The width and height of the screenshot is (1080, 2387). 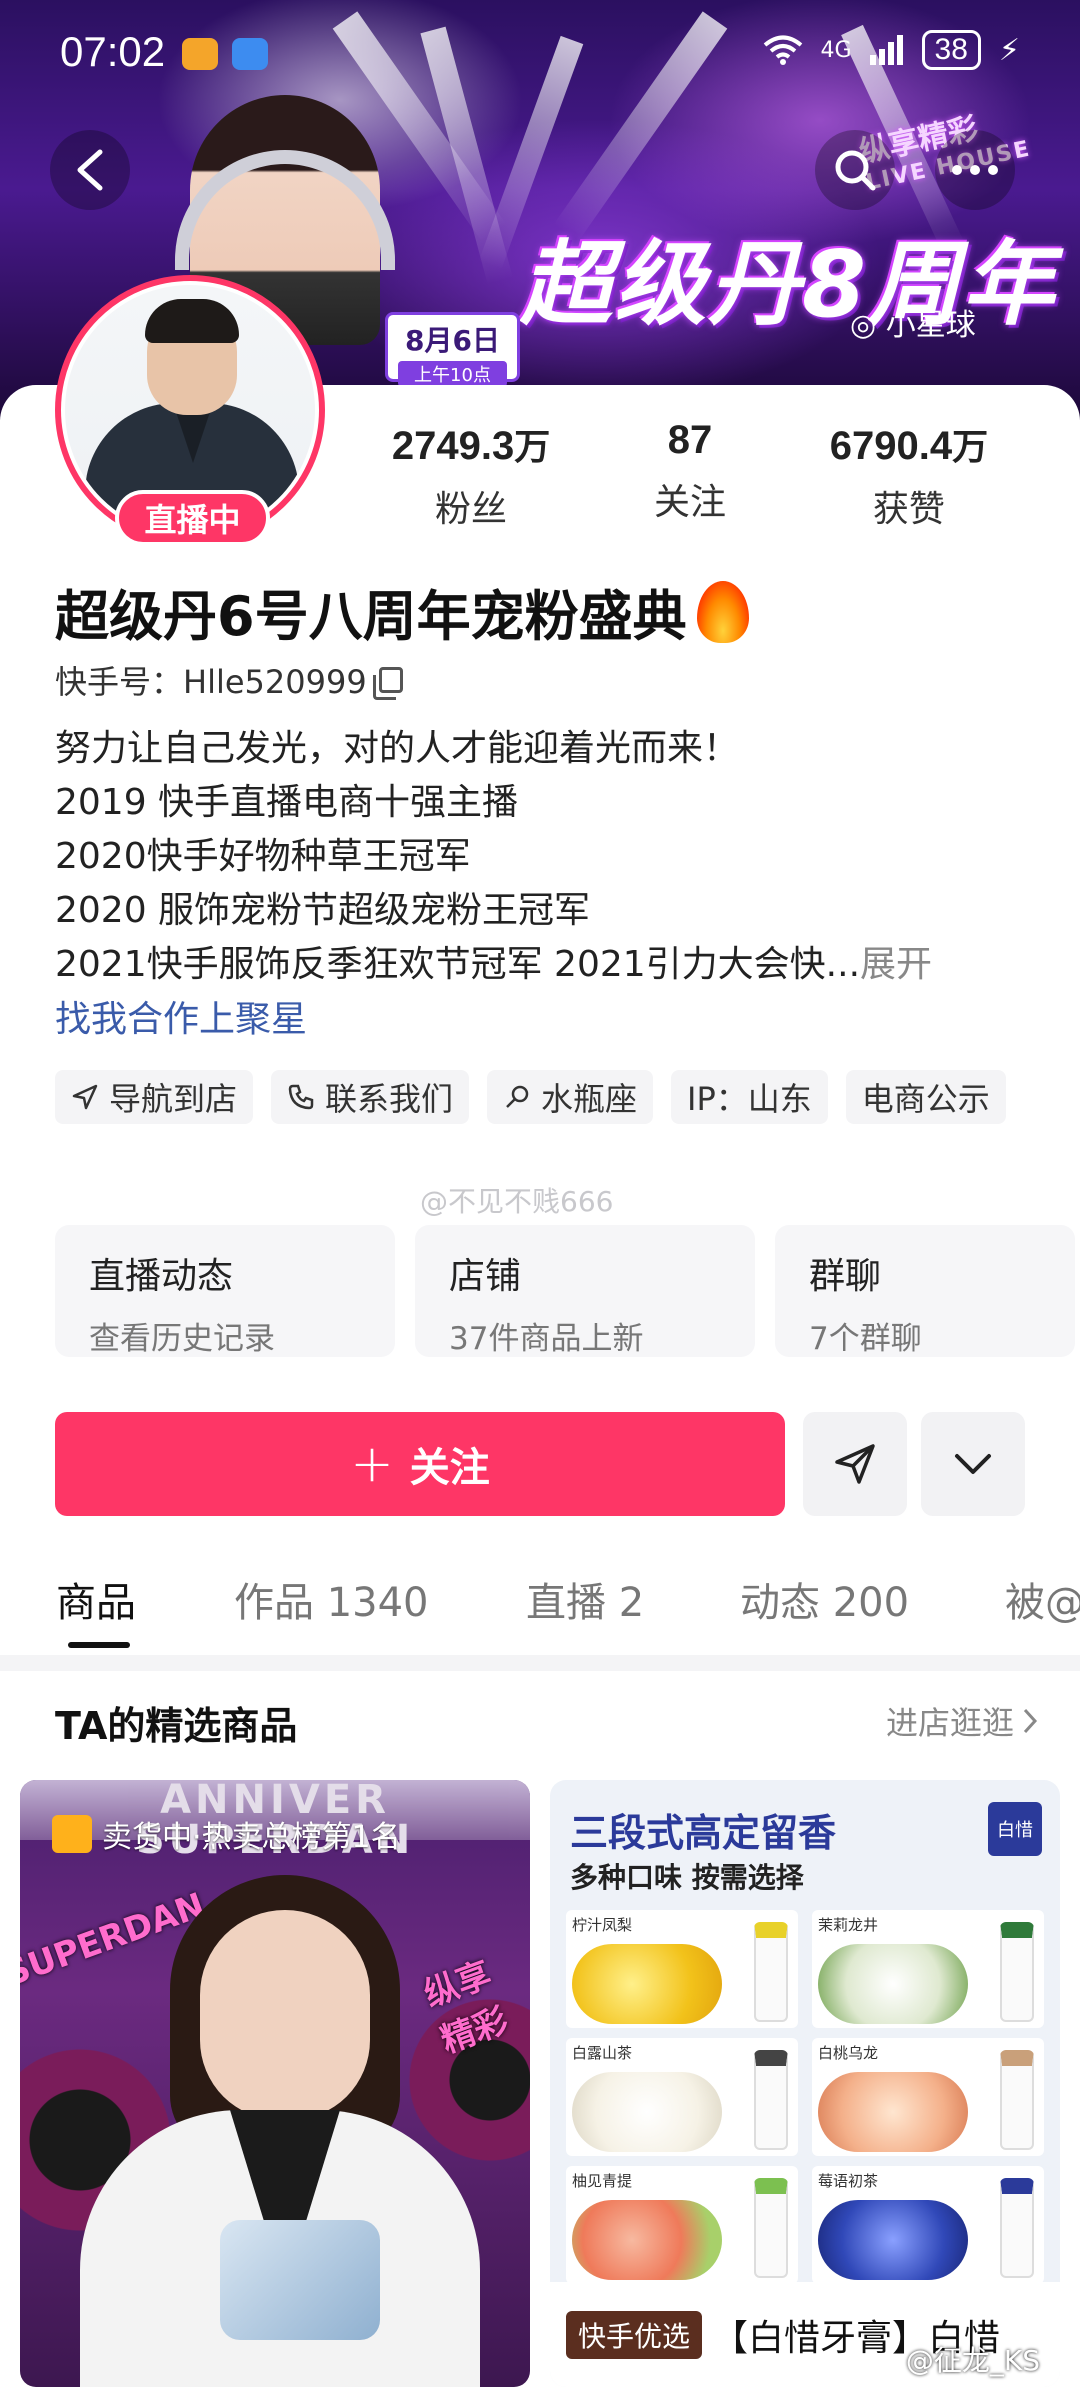 What do you see at coordinates (372, 1464) in the screenshot?
I see `plus-icon: +` at bounding box center [372, 1464].